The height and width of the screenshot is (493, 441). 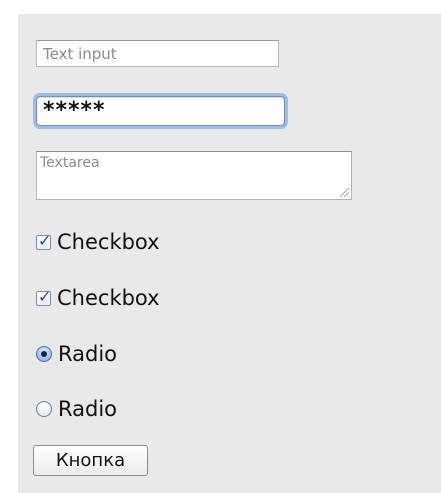 I want to click on checkbox-row-1: ✓ Checkbox, so click(x=98, y=242).